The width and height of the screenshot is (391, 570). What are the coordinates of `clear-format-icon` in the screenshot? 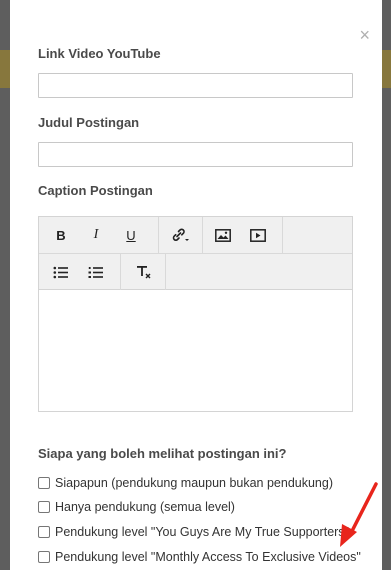 It's located at (144, 272).